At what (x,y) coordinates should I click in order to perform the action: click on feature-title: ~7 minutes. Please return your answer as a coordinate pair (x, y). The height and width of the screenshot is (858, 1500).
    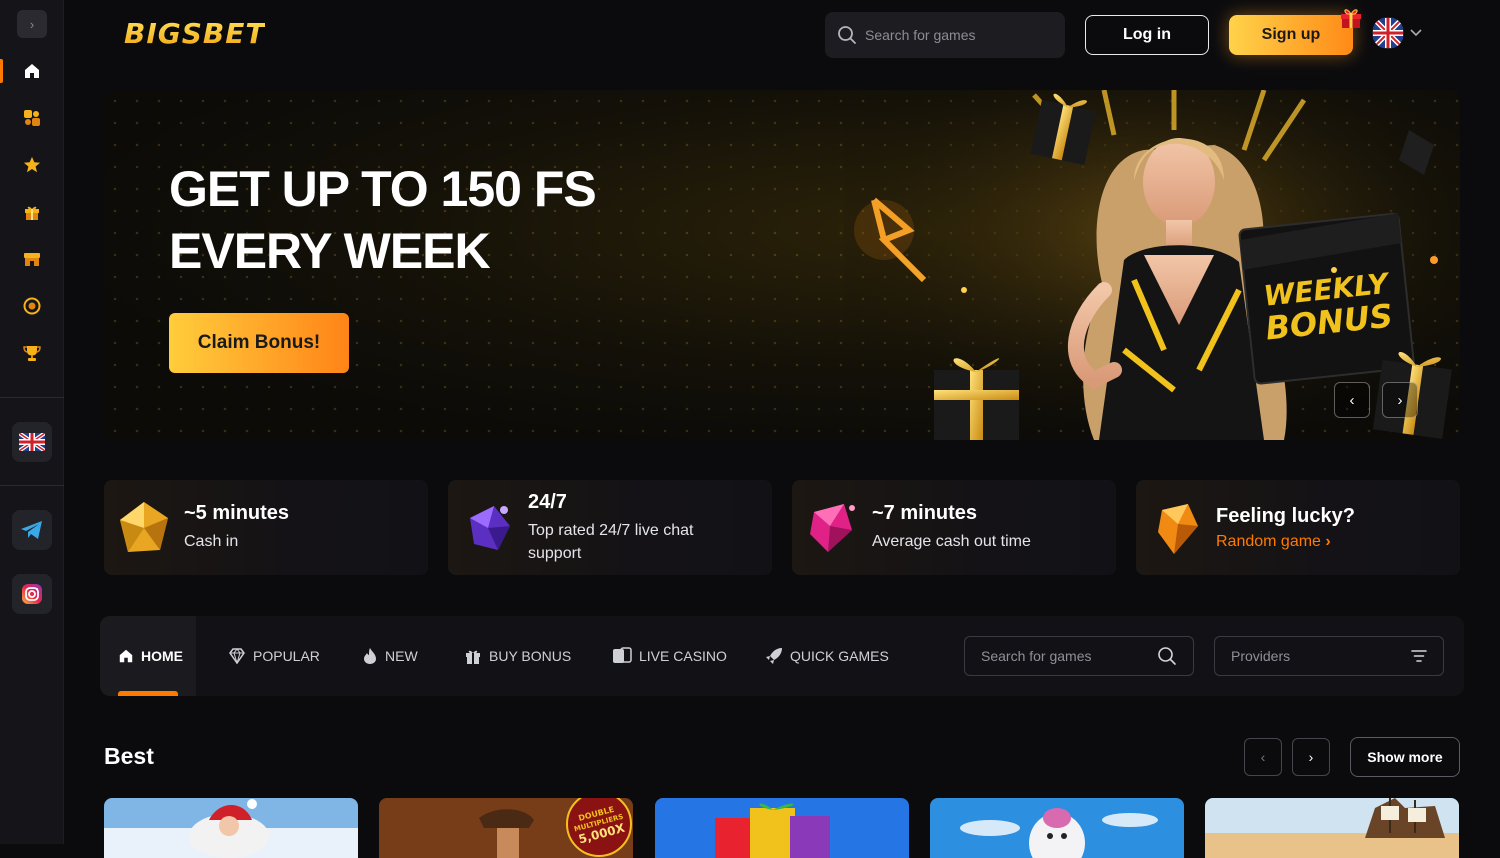
    Looking at the image, I should click on (925, 513).